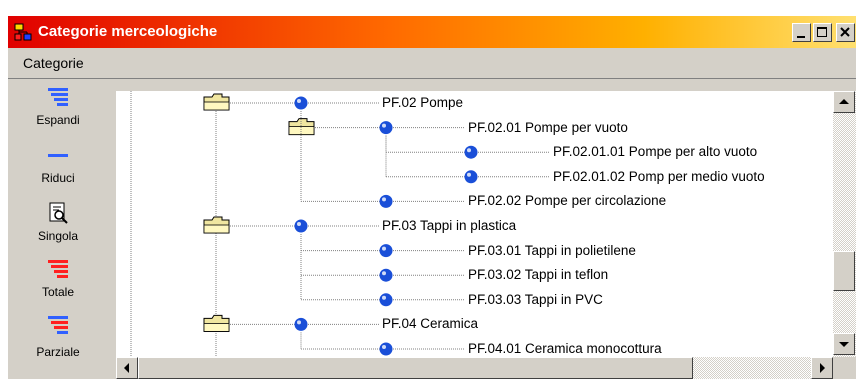 The height and width of the screenshot is (379, 856). I want to click on close-icon, so click(845, 32).